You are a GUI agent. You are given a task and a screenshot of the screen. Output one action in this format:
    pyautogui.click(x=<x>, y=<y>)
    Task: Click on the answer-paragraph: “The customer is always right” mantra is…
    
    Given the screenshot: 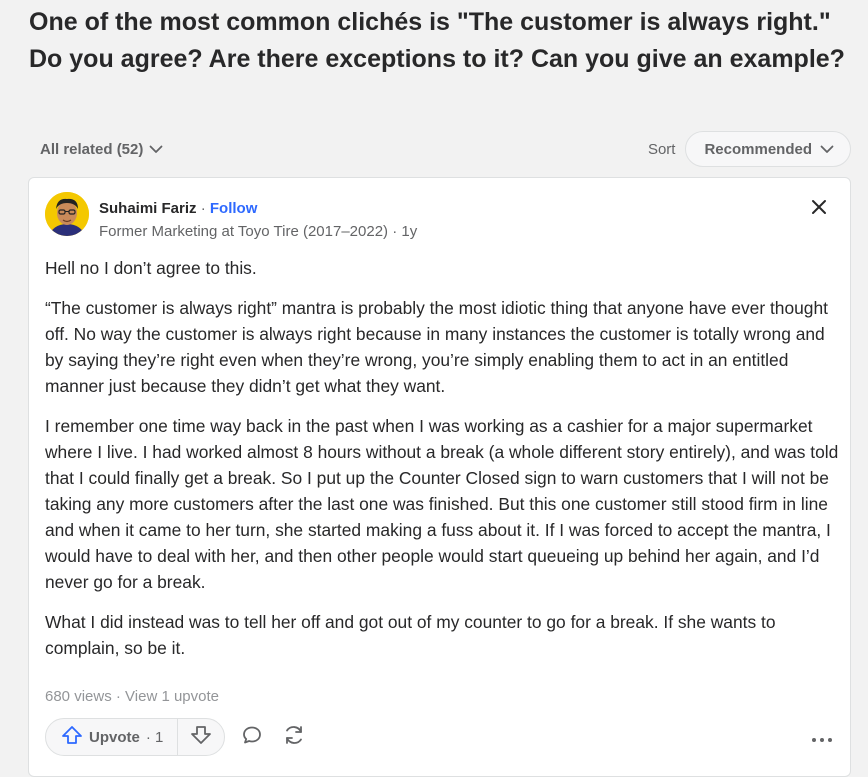 What is the action you would take?
    pyautogui.click(x=436, y=347)
    